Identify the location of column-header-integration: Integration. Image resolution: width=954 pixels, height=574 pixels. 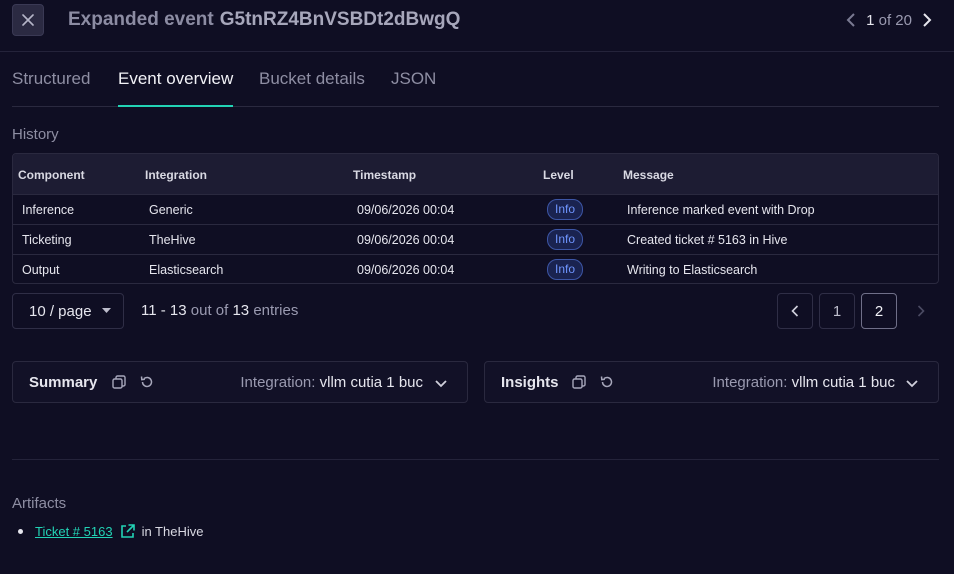
(176, 175).